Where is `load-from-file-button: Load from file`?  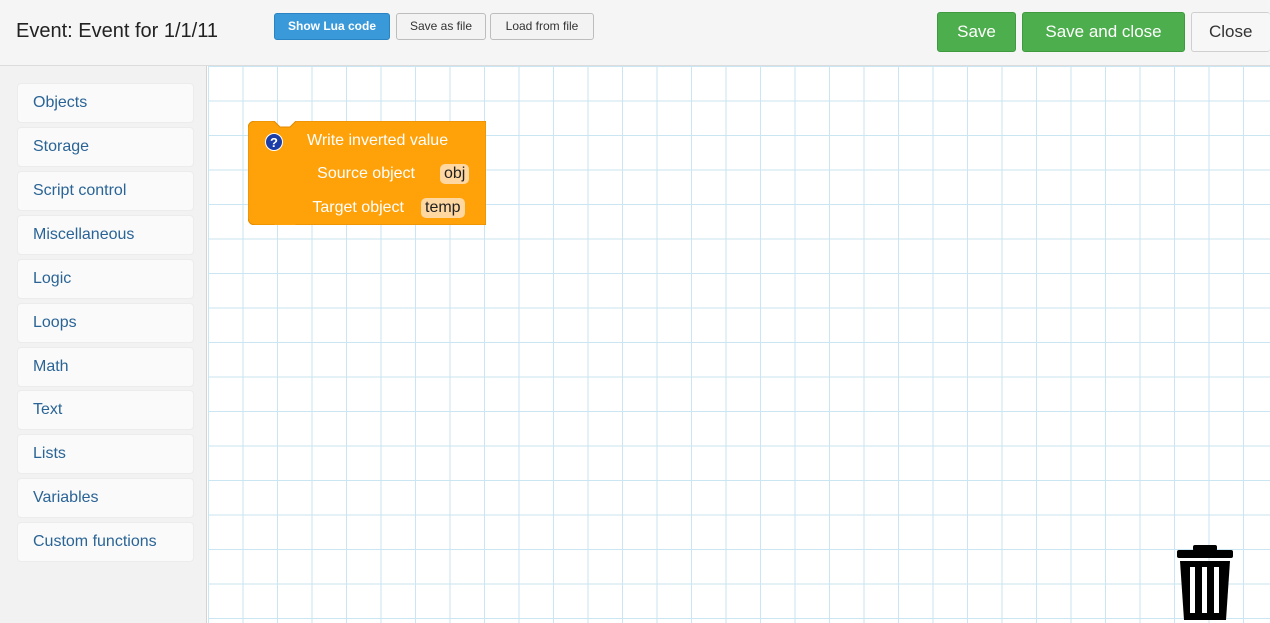
load-from-file-button: Load from file is located at coordinates (542, 26).